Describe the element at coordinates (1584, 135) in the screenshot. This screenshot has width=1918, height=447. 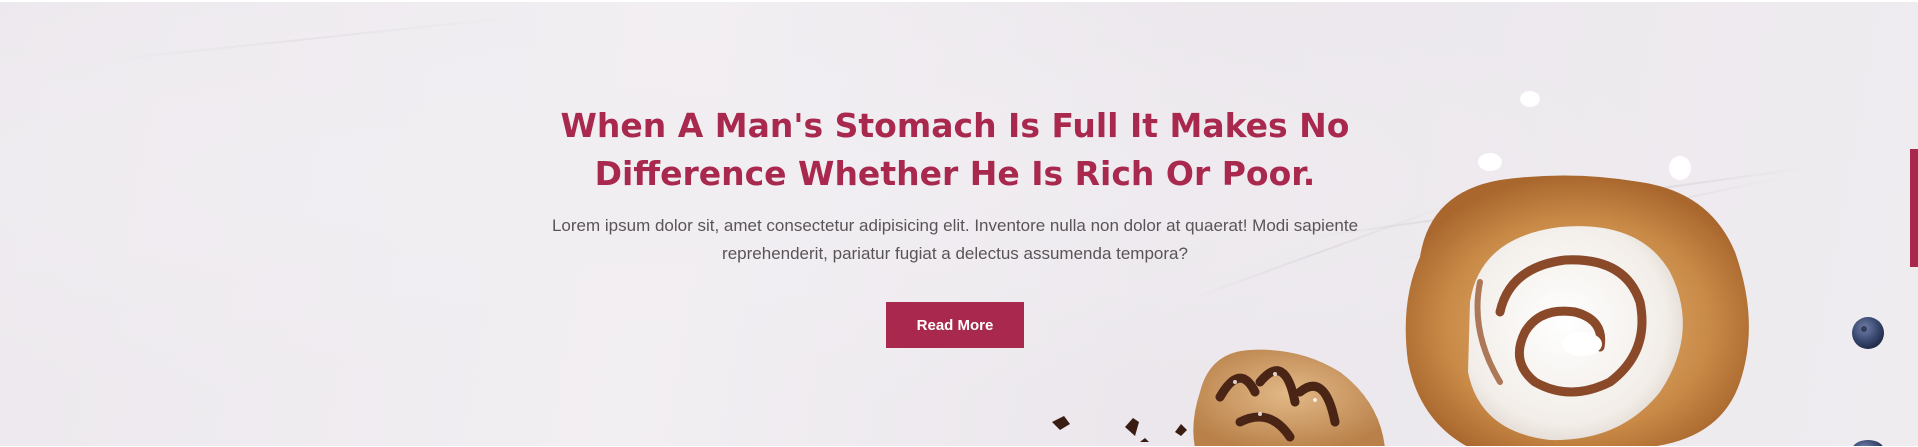
I see `icing-drops` at that location.